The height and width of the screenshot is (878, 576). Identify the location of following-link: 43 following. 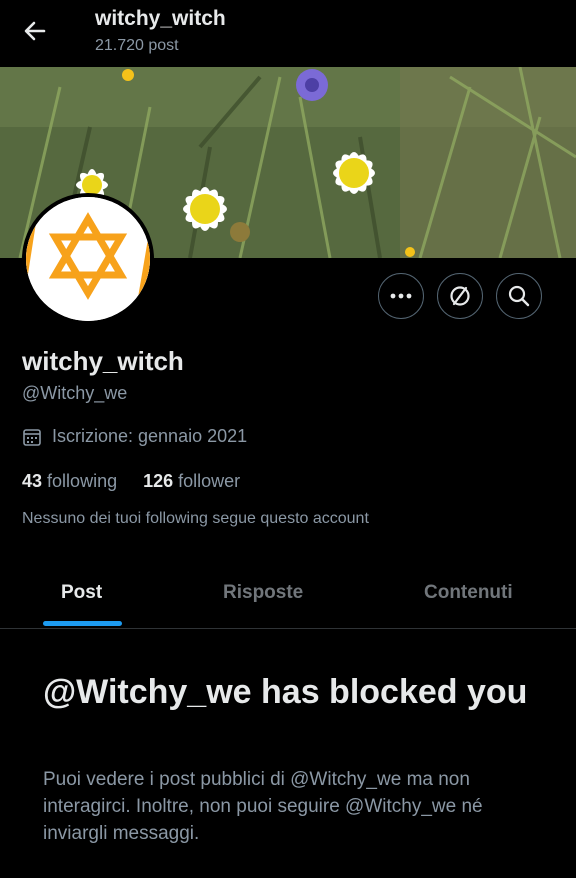
(69, 481).